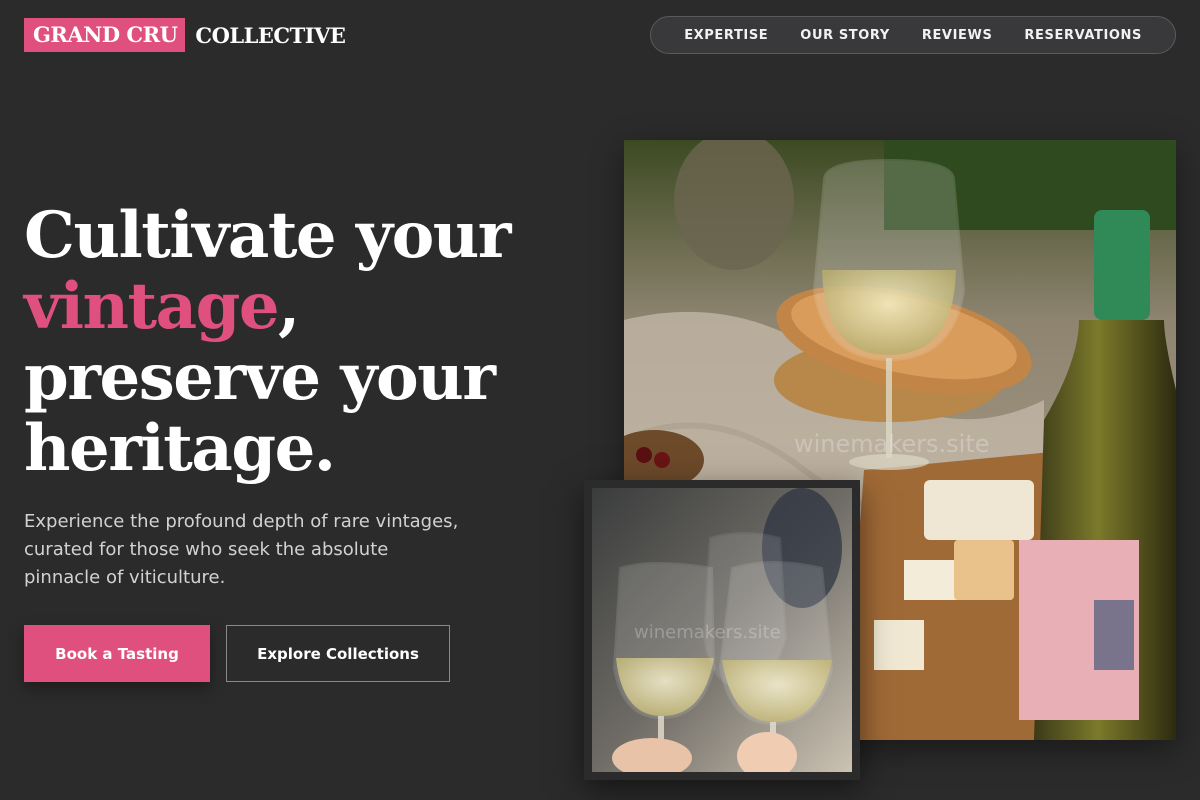 The height and width of the screenshot is (800, 1200). I want to click on hero-image-toast-frame: winemakers.site, so click(722, 630).